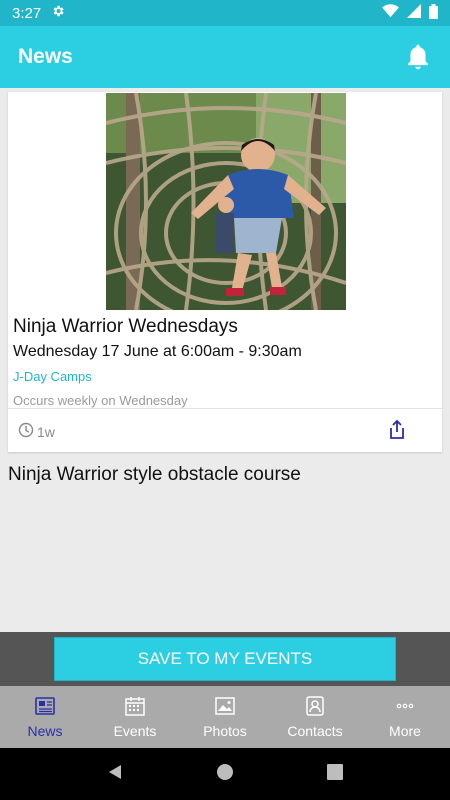  I want to click on home-icon, so click(225, 774).